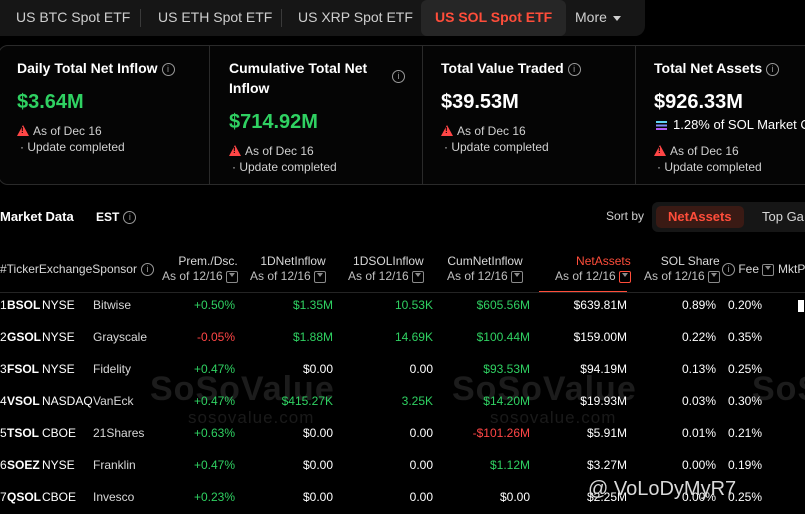 The image size is (805, 514). I want to click on col-solshare-header: SOL Share As of 12/16, so click(682, 269).